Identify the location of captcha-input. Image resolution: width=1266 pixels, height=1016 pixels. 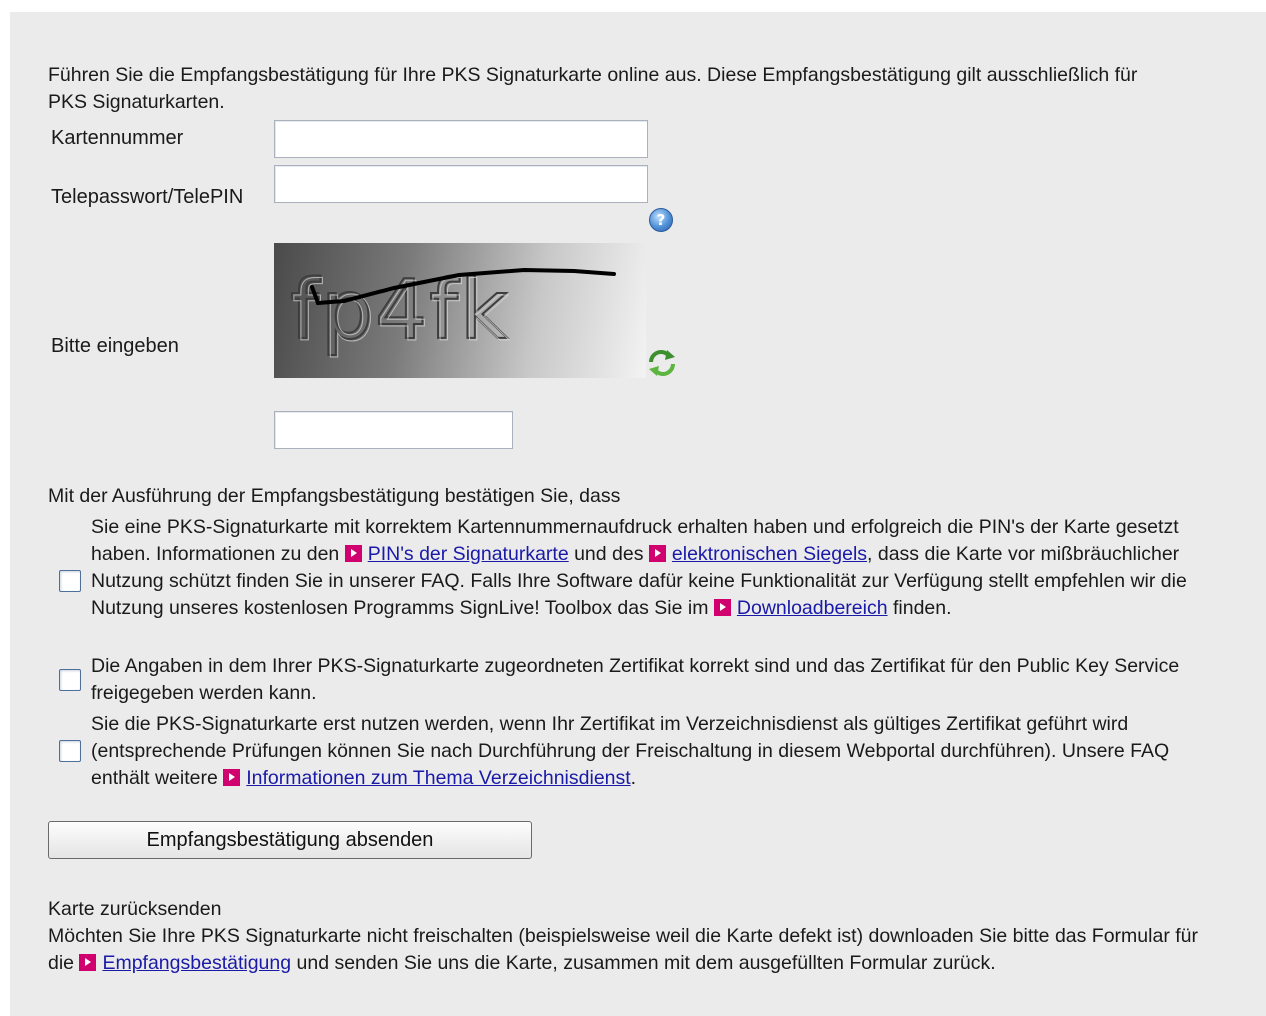
(393, 430).